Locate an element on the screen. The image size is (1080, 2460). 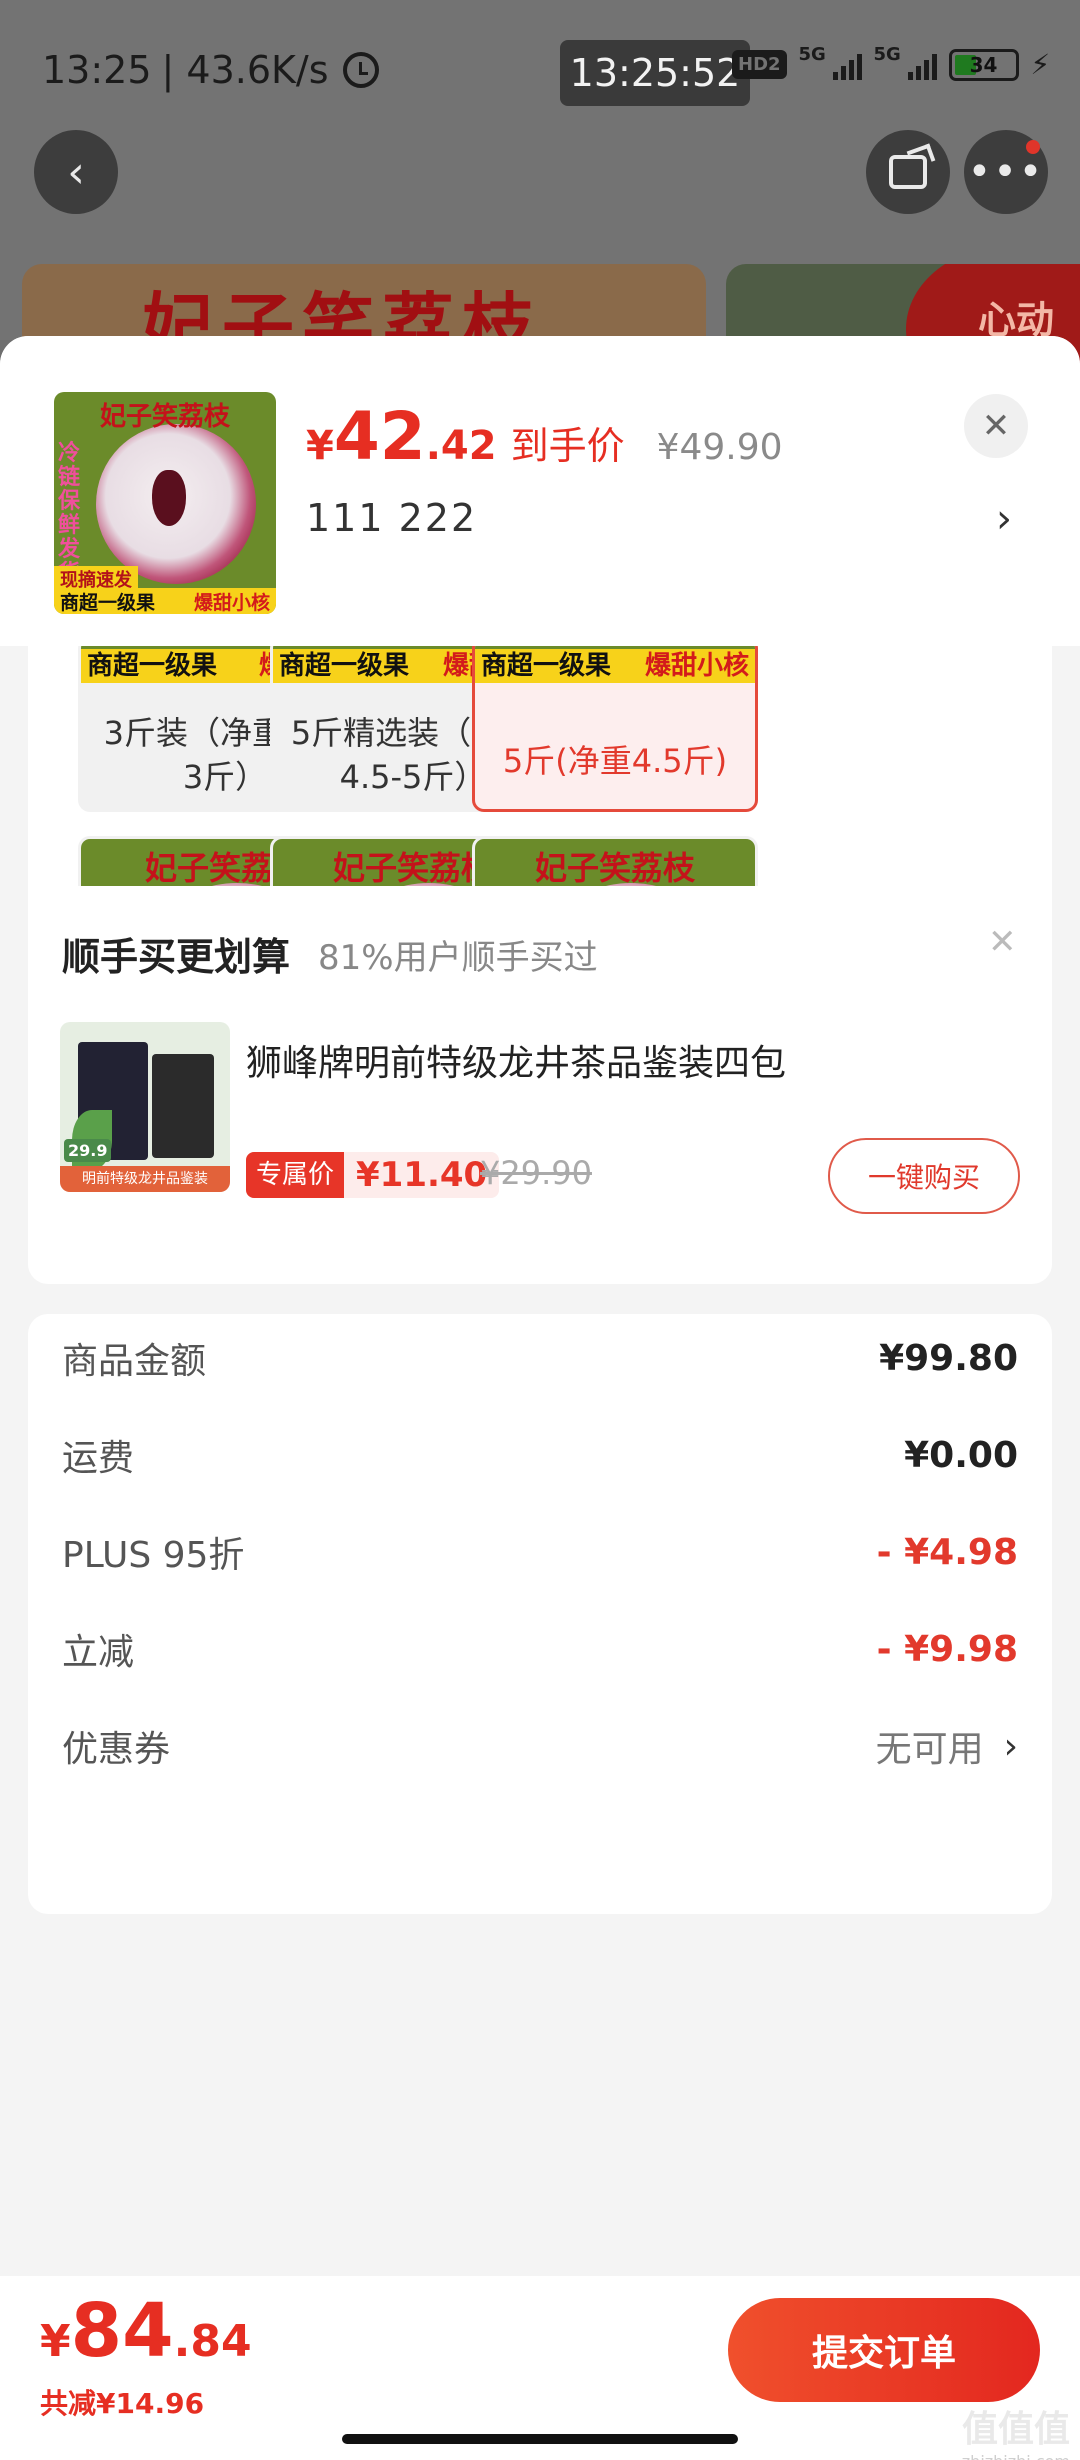
bottom-bar: ¥ 84 .84 共减¥14.96 提交订单 is located at coordinates (540, 2368).